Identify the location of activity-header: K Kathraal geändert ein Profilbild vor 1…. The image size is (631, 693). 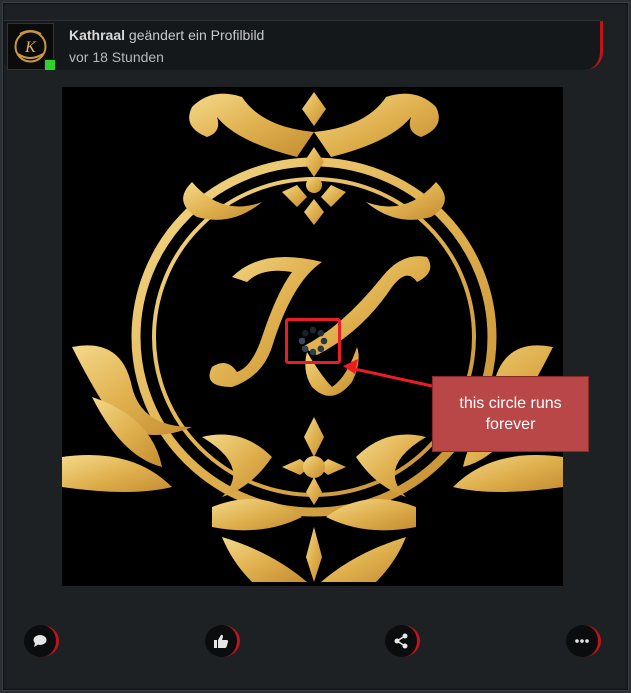
(303, 46).